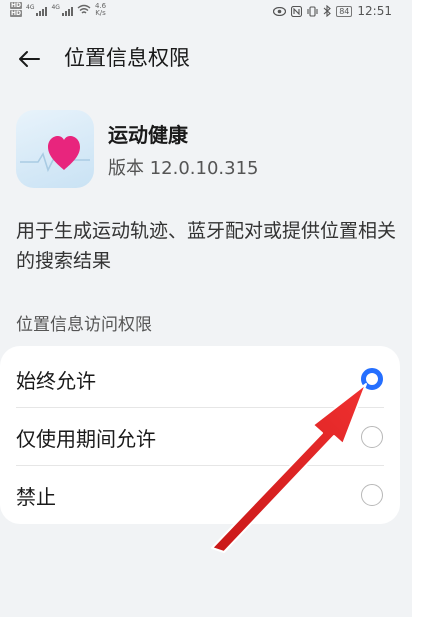 The width and height of the screenshot is (424, 617). What do you see at coordinates (206, 58) in the screenshot?
I see `header: 位置信息权限` at bounding box center [206, 58].